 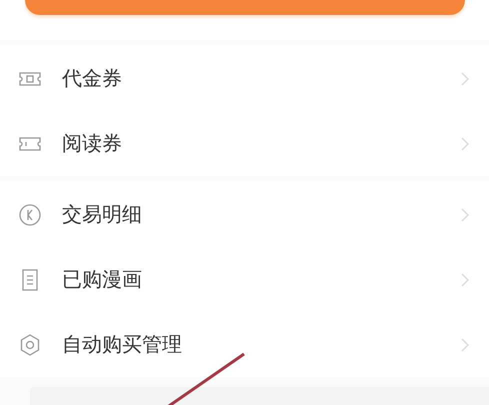 What do you see at coordinates (30, 214) in the screenshot?
I see `coin-icon` at bounding box center [30, 214].